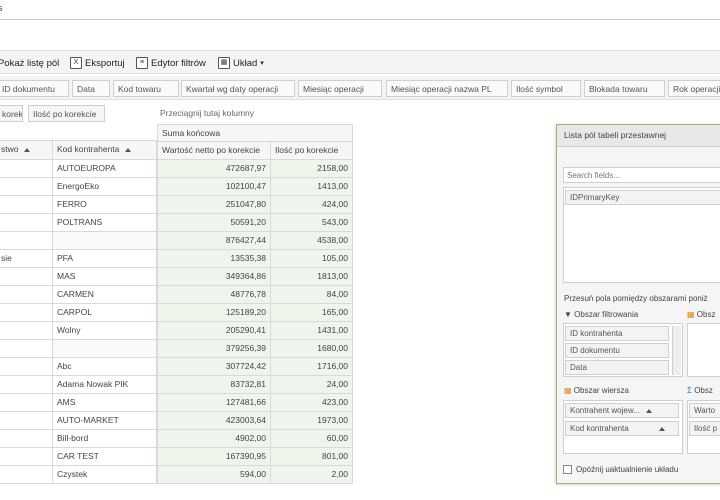  I want to click on qty-cell: 24,00, so click(312, 385).